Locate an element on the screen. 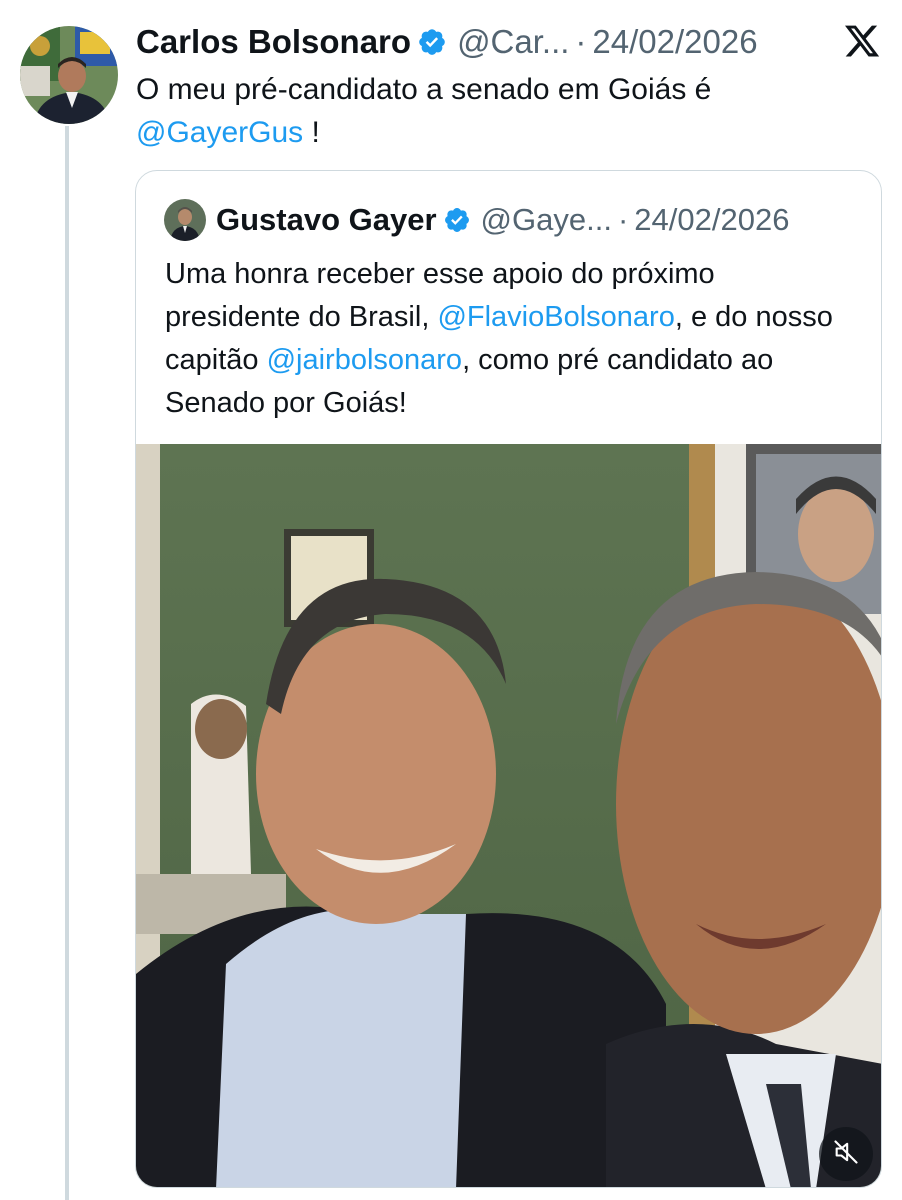 This screenshot has height=1200, width=902. author-avatar is located at coordinates (69, 75).